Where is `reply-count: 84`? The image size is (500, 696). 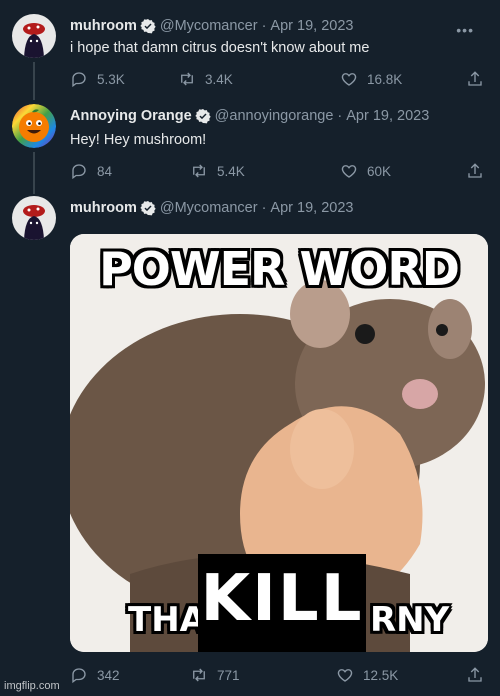
reply-count: 84 is located at coordinates (105, 171).